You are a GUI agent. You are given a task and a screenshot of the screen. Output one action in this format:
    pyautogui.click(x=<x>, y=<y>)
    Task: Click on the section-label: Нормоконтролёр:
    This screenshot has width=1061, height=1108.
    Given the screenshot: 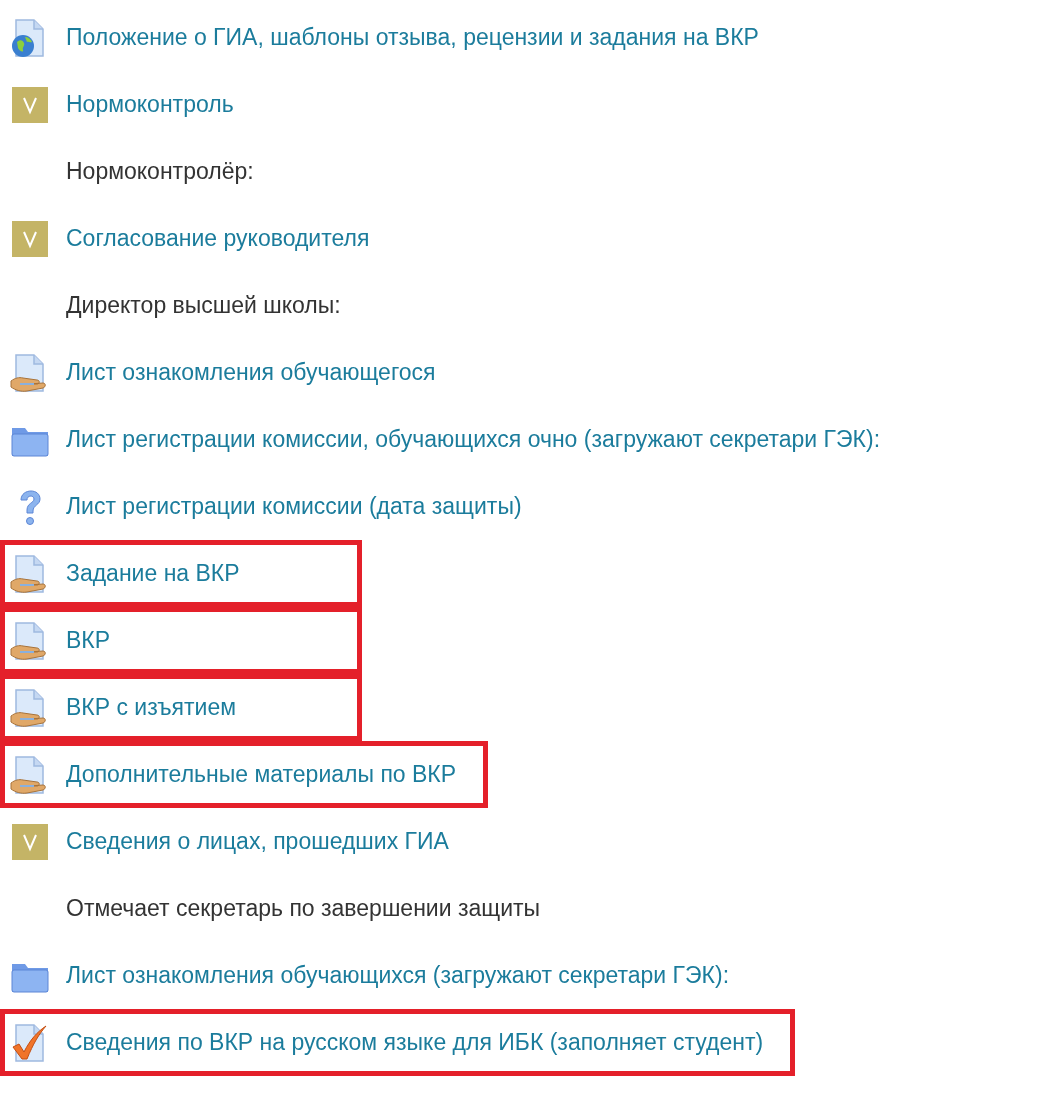 What is the action you would take?
    pyautogui.click(x=160, y=171)
    